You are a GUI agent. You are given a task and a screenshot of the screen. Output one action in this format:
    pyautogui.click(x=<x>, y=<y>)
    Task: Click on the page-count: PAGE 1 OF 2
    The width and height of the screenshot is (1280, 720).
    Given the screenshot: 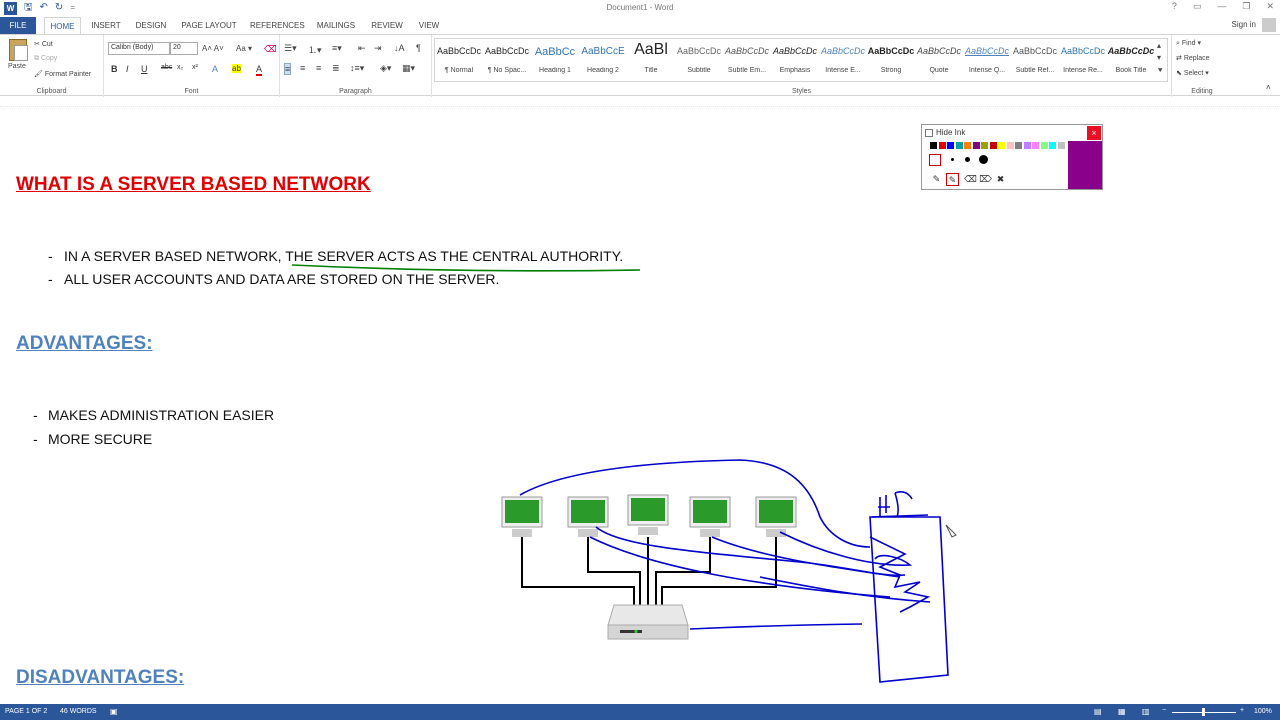 What is the action you would take?
    pyautogui.click(x=26, y=711)
    